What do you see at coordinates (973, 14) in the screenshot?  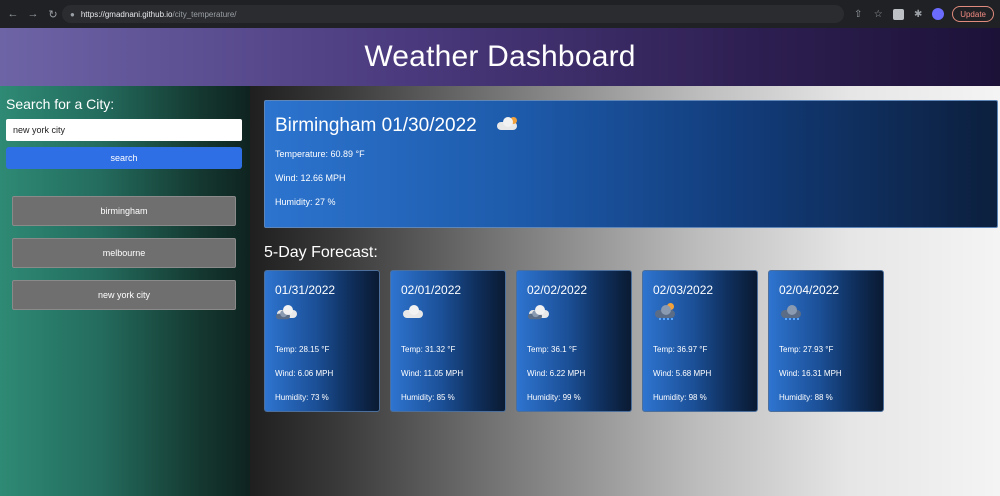 I see `update-button: Update` at bounding box center [973, 14].